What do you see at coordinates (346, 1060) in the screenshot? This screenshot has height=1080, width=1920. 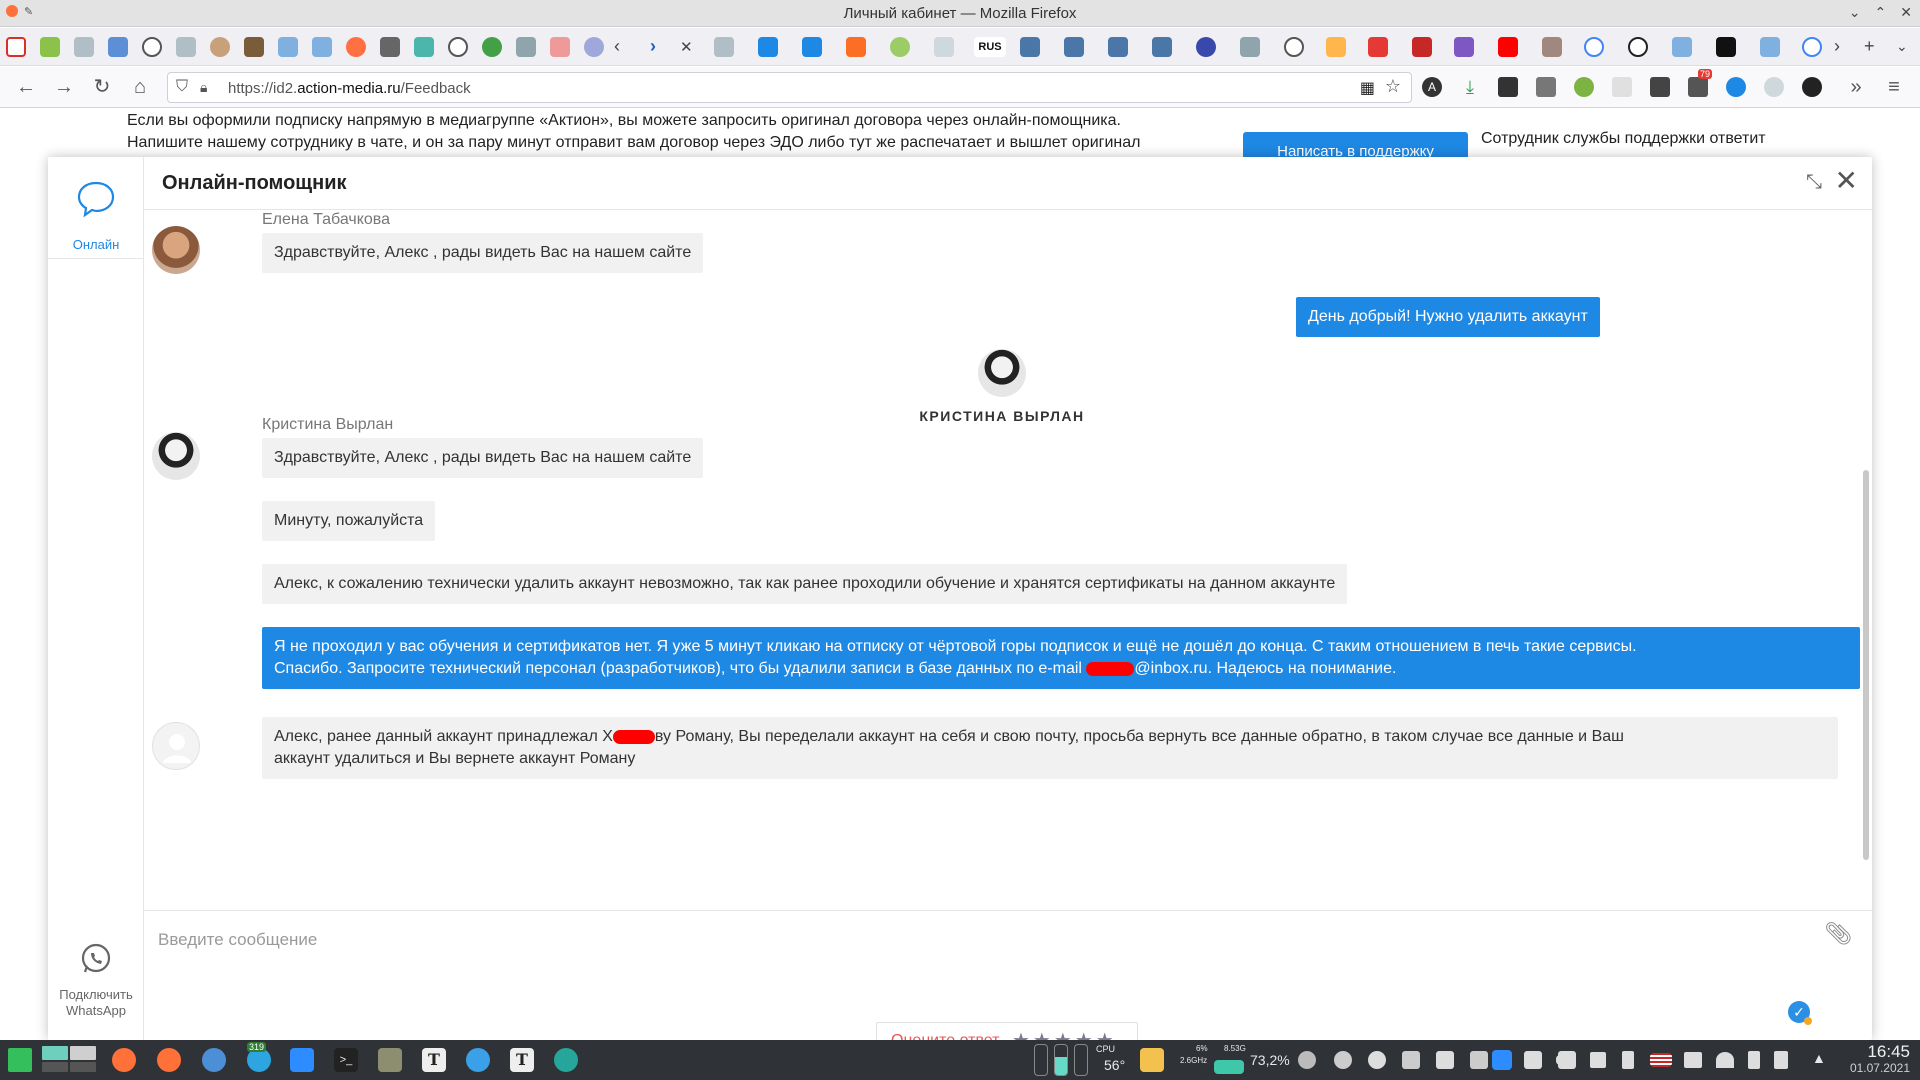 I see `terminal-task-icon: >_` at bounding box center [346, 1060].